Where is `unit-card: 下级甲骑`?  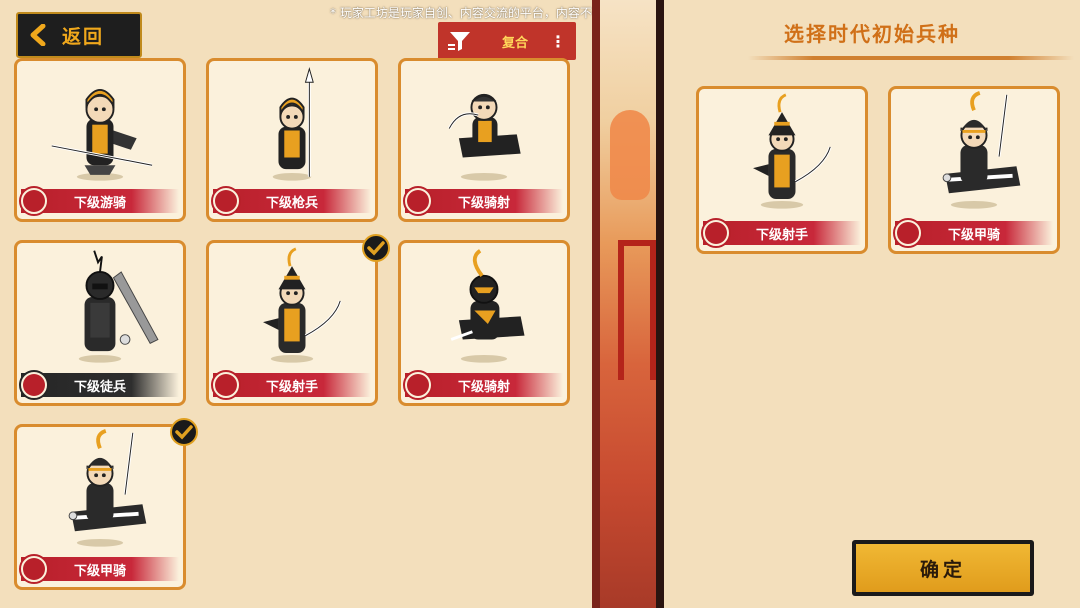 unit-card: 下级甲骑 is located at coordinates (100, 507).